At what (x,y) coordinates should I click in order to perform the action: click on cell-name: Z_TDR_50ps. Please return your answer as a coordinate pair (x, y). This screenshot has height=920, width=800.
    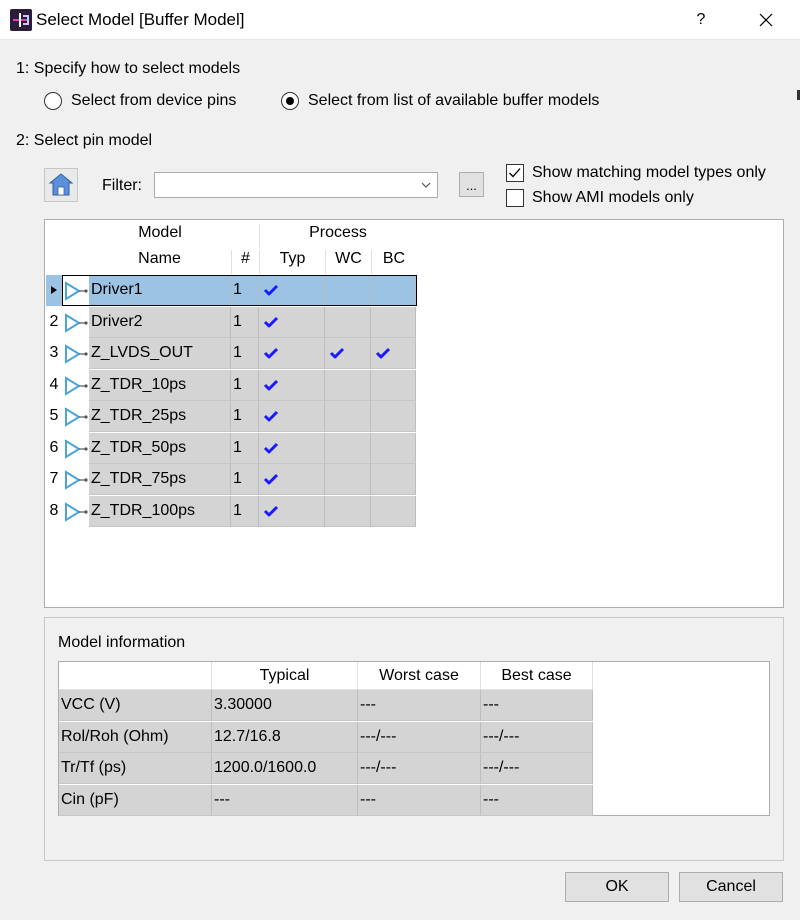
    Looking at the image, I should click on (160, 448).